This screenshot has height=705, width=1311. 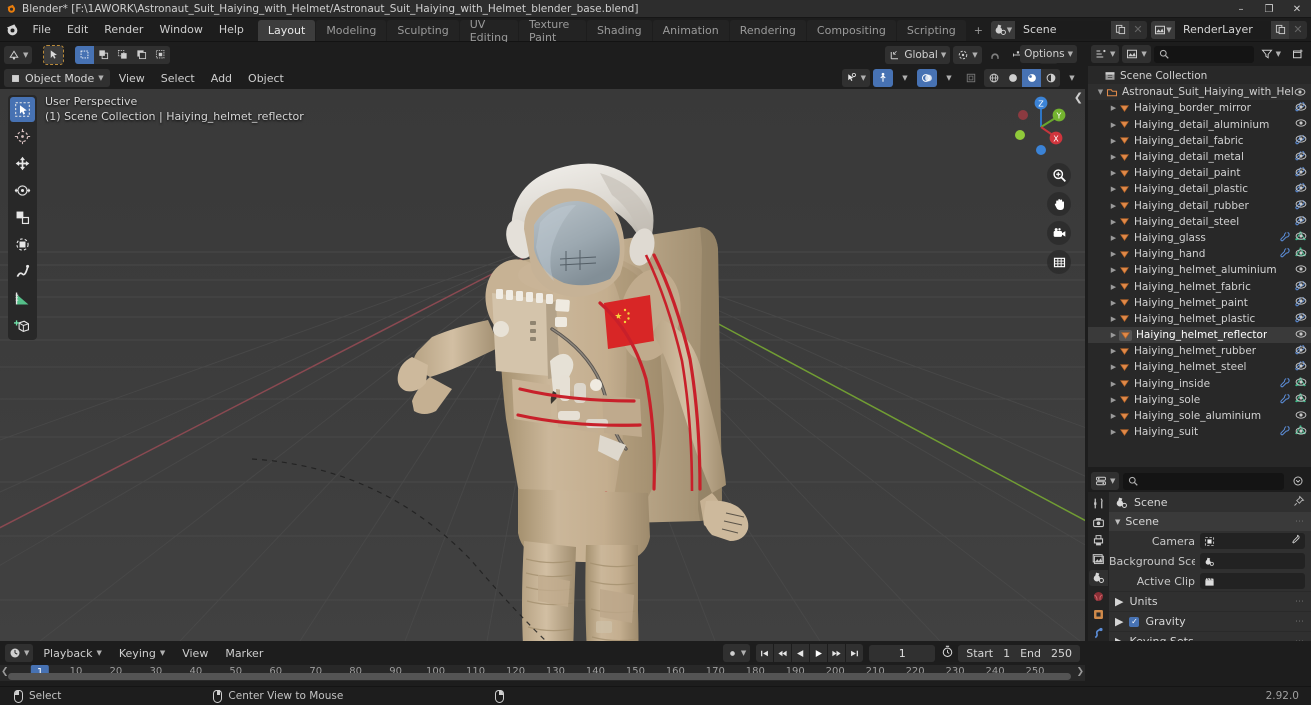 What do you see at coordinates (1048, 54) in the screenshot?
I see `options-button: Options ▼` at bounding box center [1048, 54].